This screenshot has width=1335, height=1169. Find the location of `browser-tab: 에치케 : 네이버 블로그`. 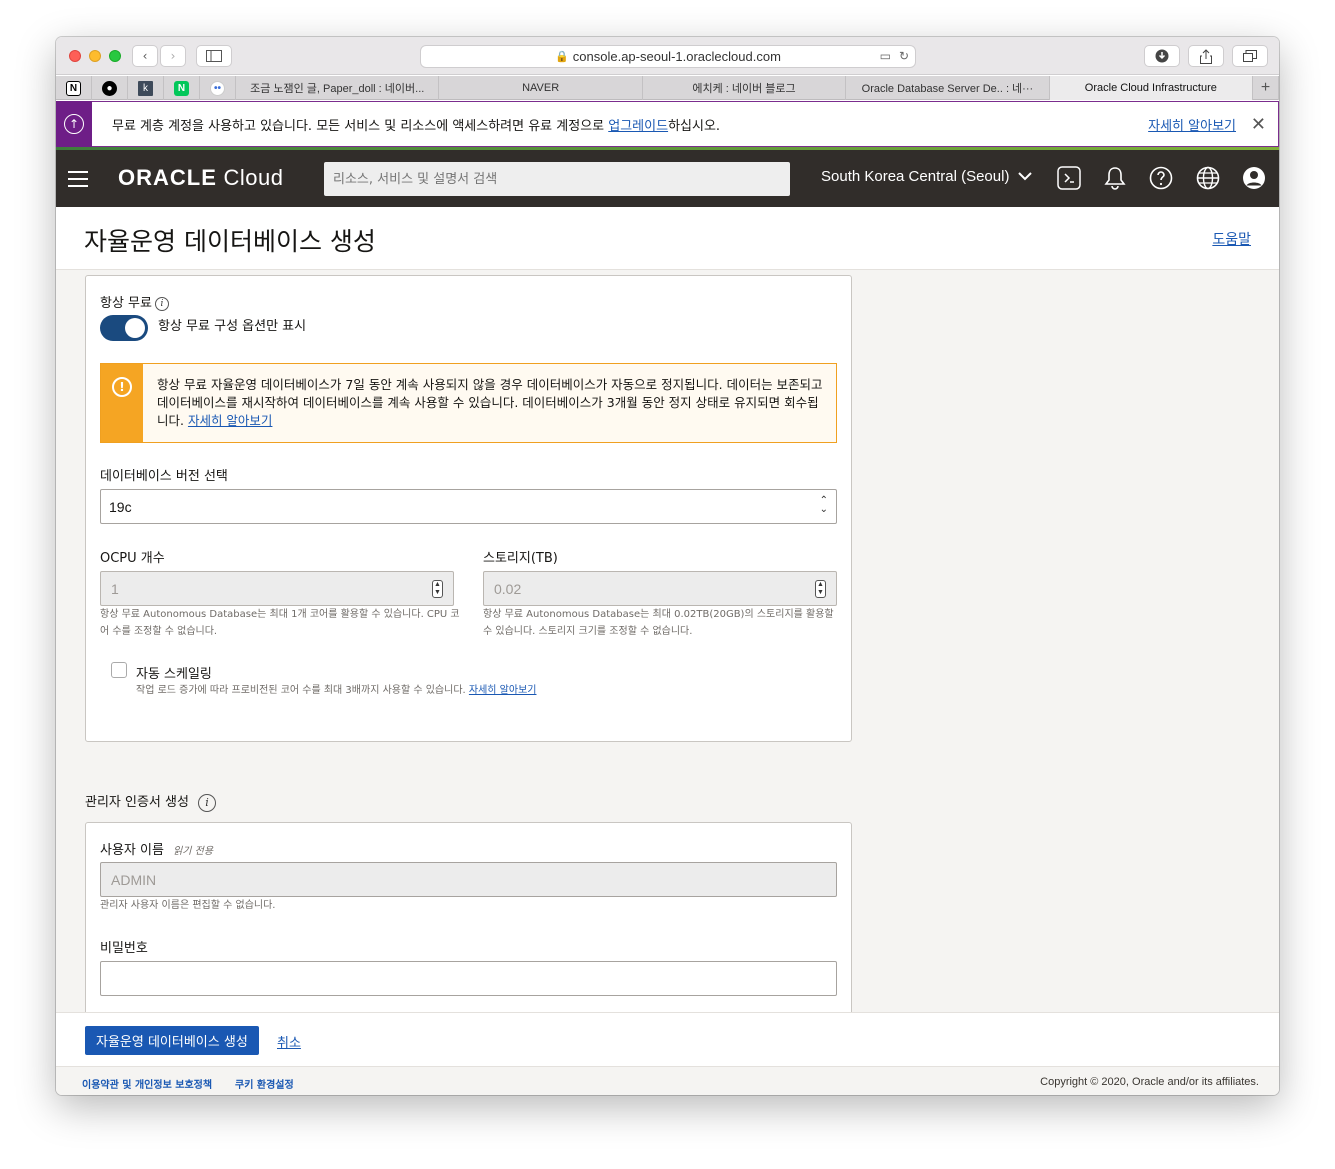

browser-tab: 에치케 : 네이버 블로그 is located at coordinates (745, 88).